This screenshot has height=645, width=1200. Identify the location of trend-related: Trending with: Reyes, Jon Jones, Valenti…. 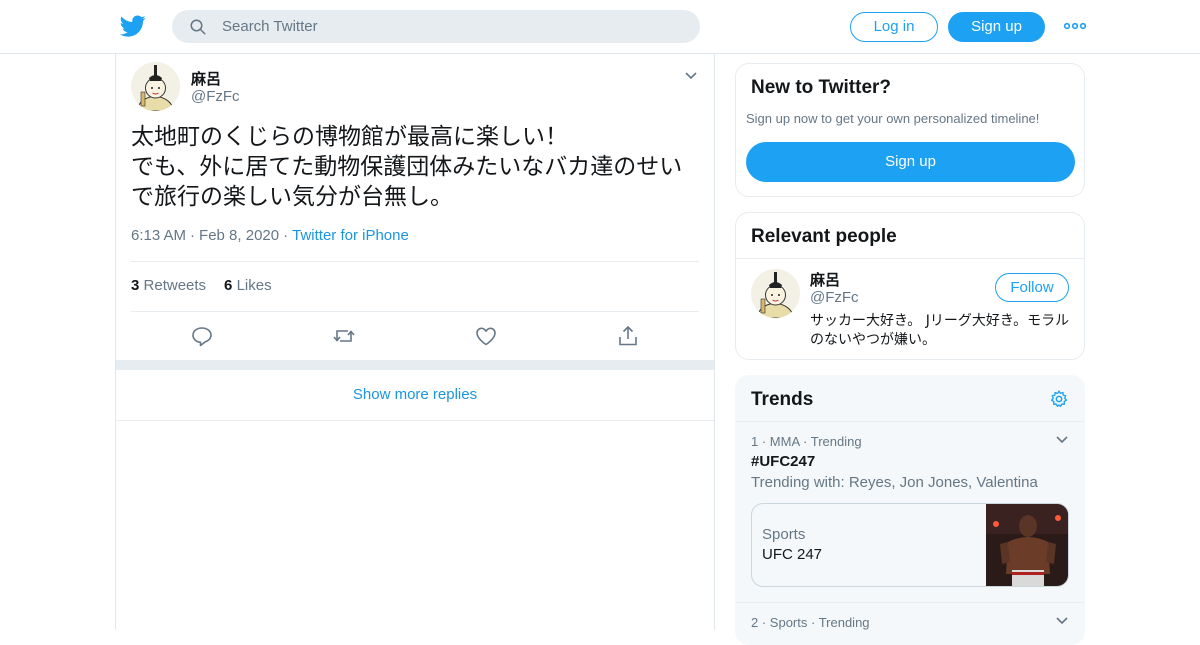
(894, 482).